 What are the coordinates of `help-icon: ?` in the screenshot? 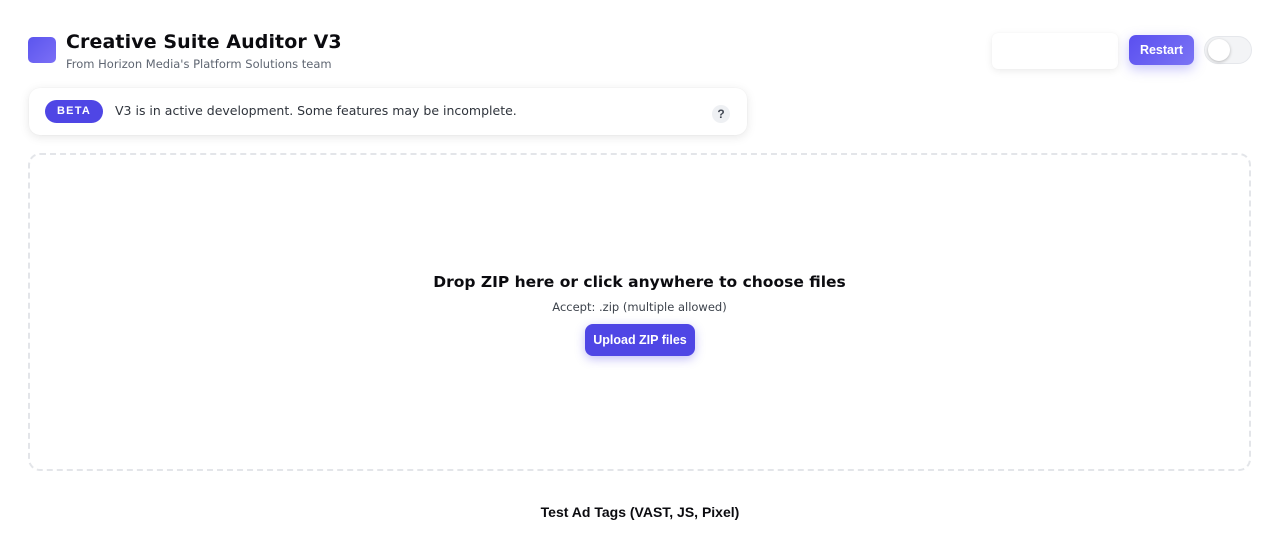 It's located at (721, 114).